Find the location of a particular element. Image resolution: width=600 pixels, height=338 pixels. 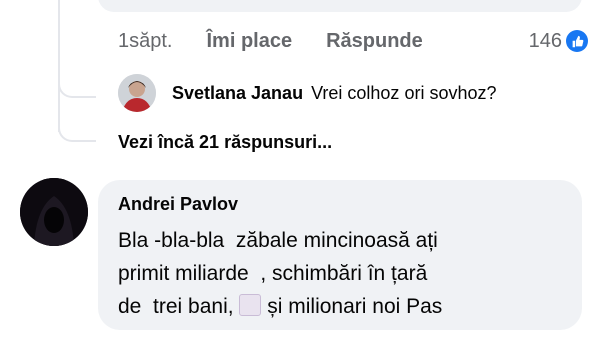

comment-author: Andrei Pavlov is located at coordinates (178, 204).